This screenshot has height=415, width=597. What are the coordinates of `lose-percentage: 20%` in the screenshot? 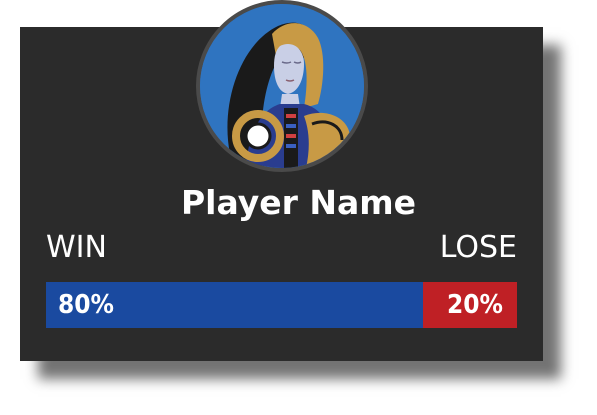 It's located at (474, 305).